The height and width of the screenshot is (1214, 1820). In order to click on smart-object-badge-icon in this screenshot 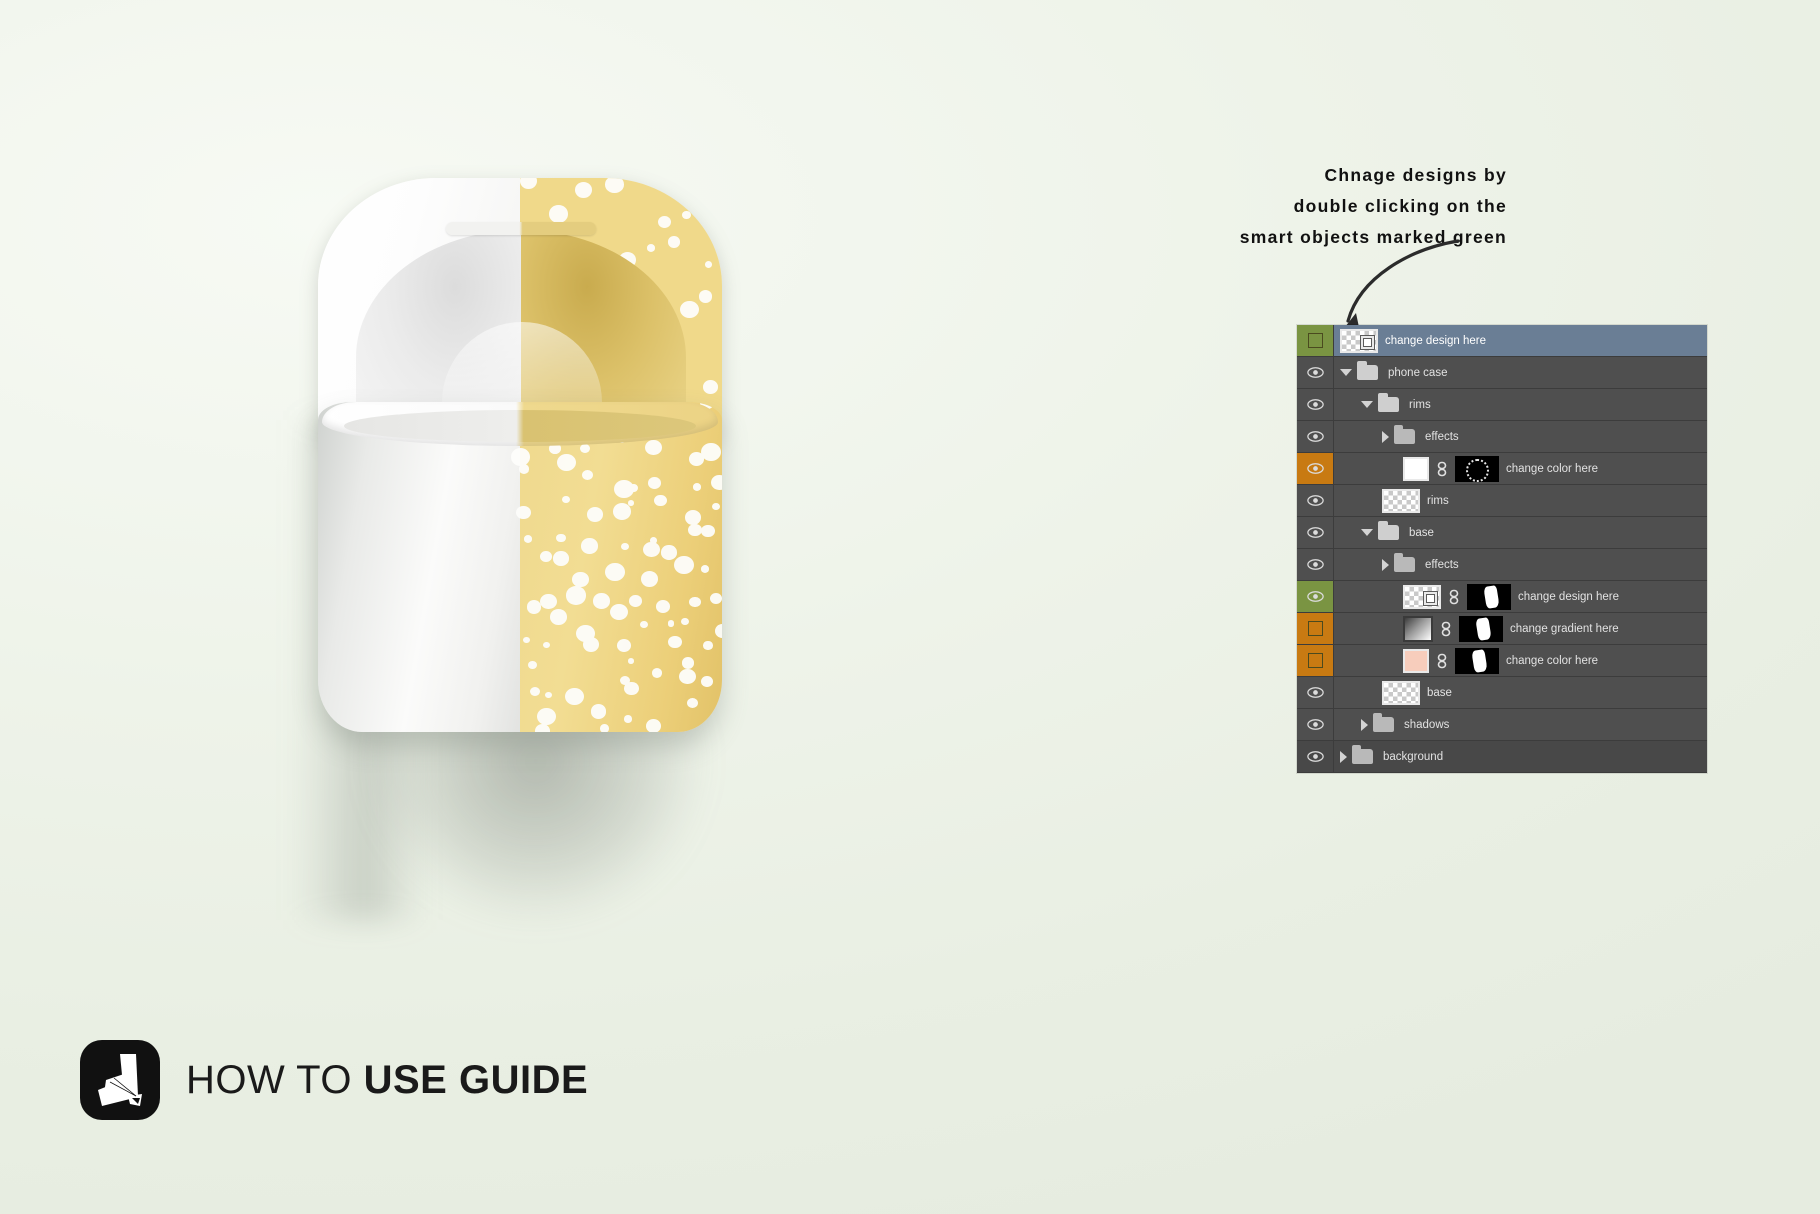, I will do `click(1430, 598)`.